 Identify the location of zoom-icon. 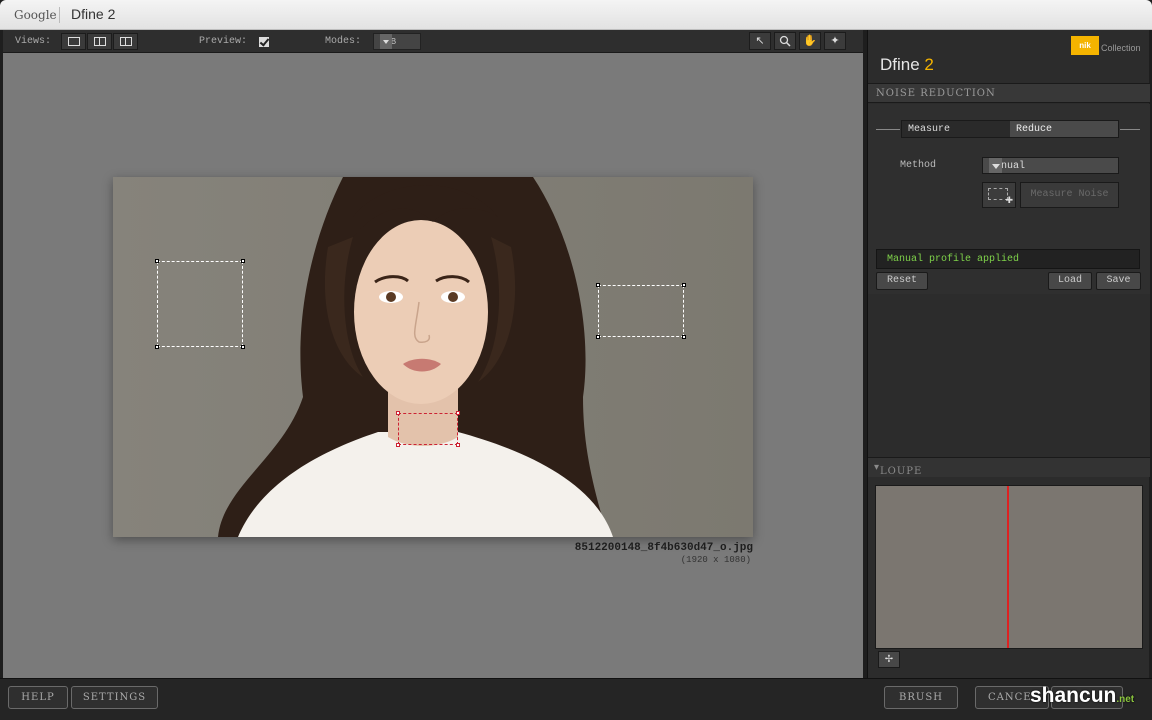
(785, 41).